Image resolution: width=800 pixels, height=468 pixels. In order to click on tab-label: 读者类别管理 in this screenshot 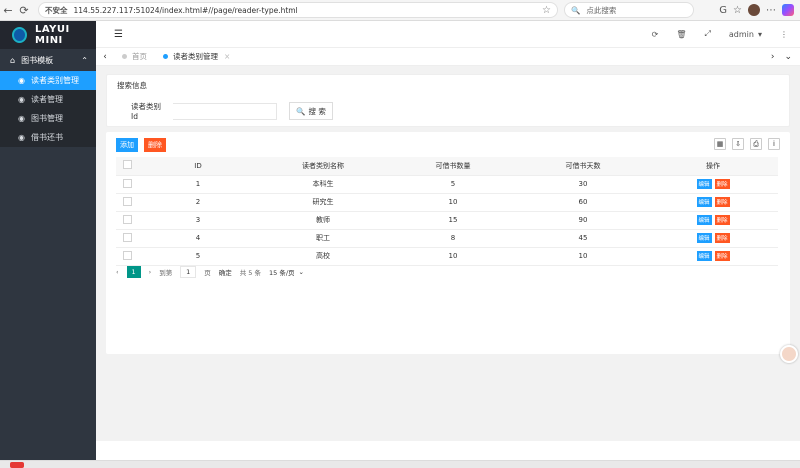, I will do `click(195, 56)`.